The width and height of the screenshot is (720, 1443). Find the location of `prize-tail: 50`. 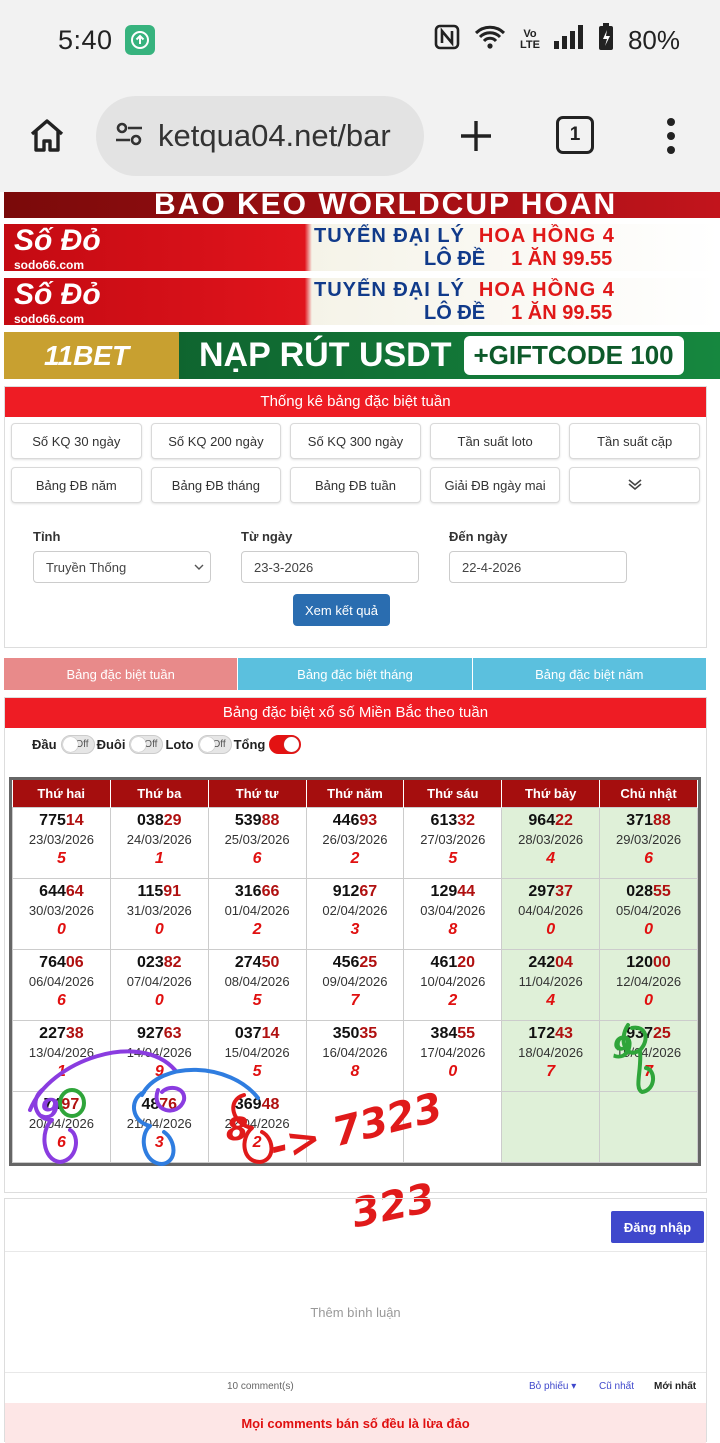

prize-tail: 50 is located at coordinates (270, 962).